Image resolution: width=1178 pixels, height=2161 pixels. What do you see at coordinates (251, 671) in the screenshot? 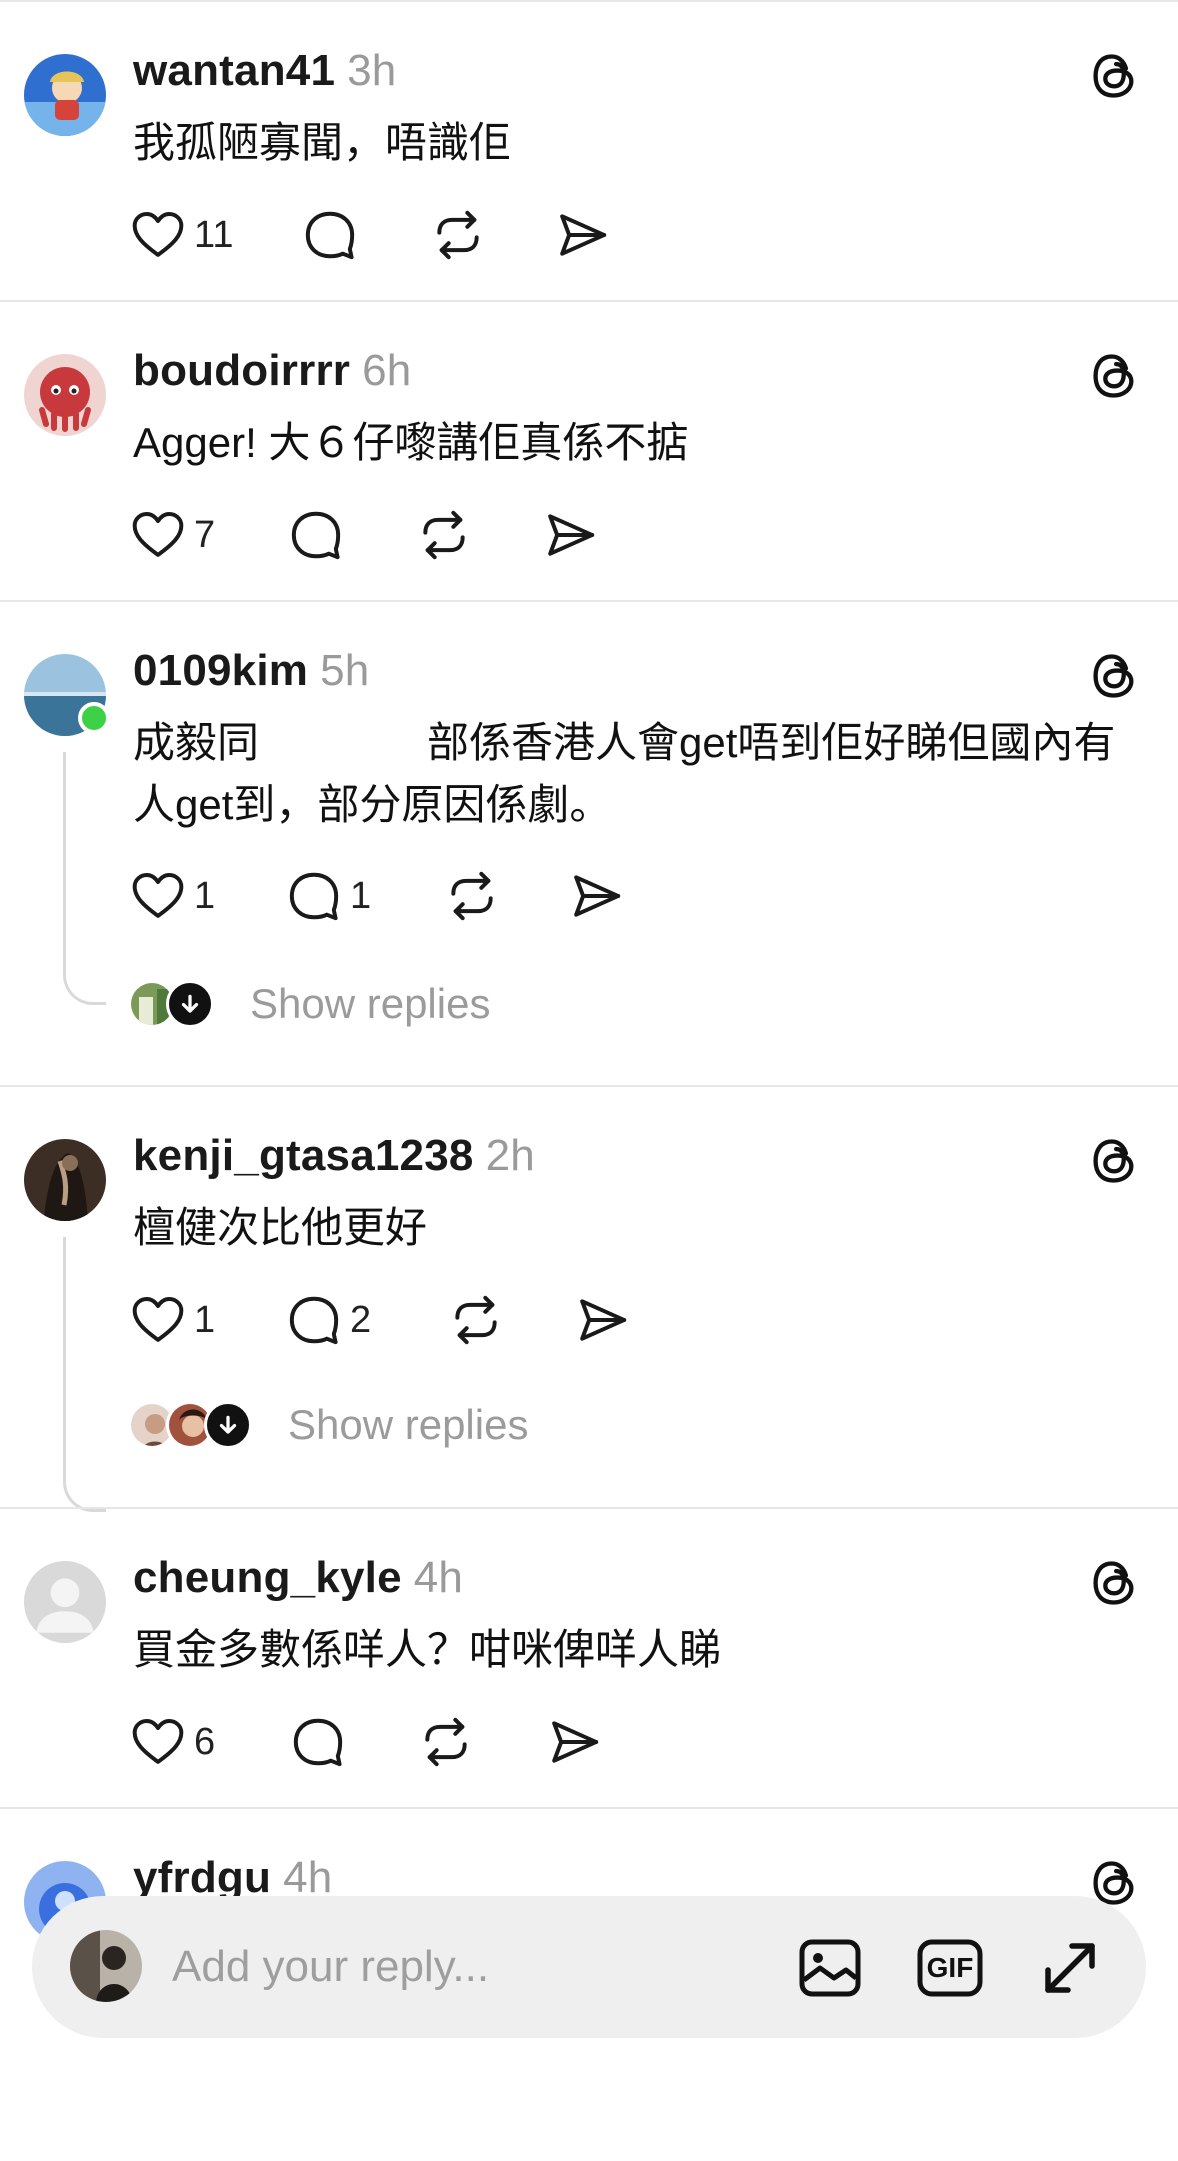
I see `username: 0109kim 5h` at bounding box center [251, 671].